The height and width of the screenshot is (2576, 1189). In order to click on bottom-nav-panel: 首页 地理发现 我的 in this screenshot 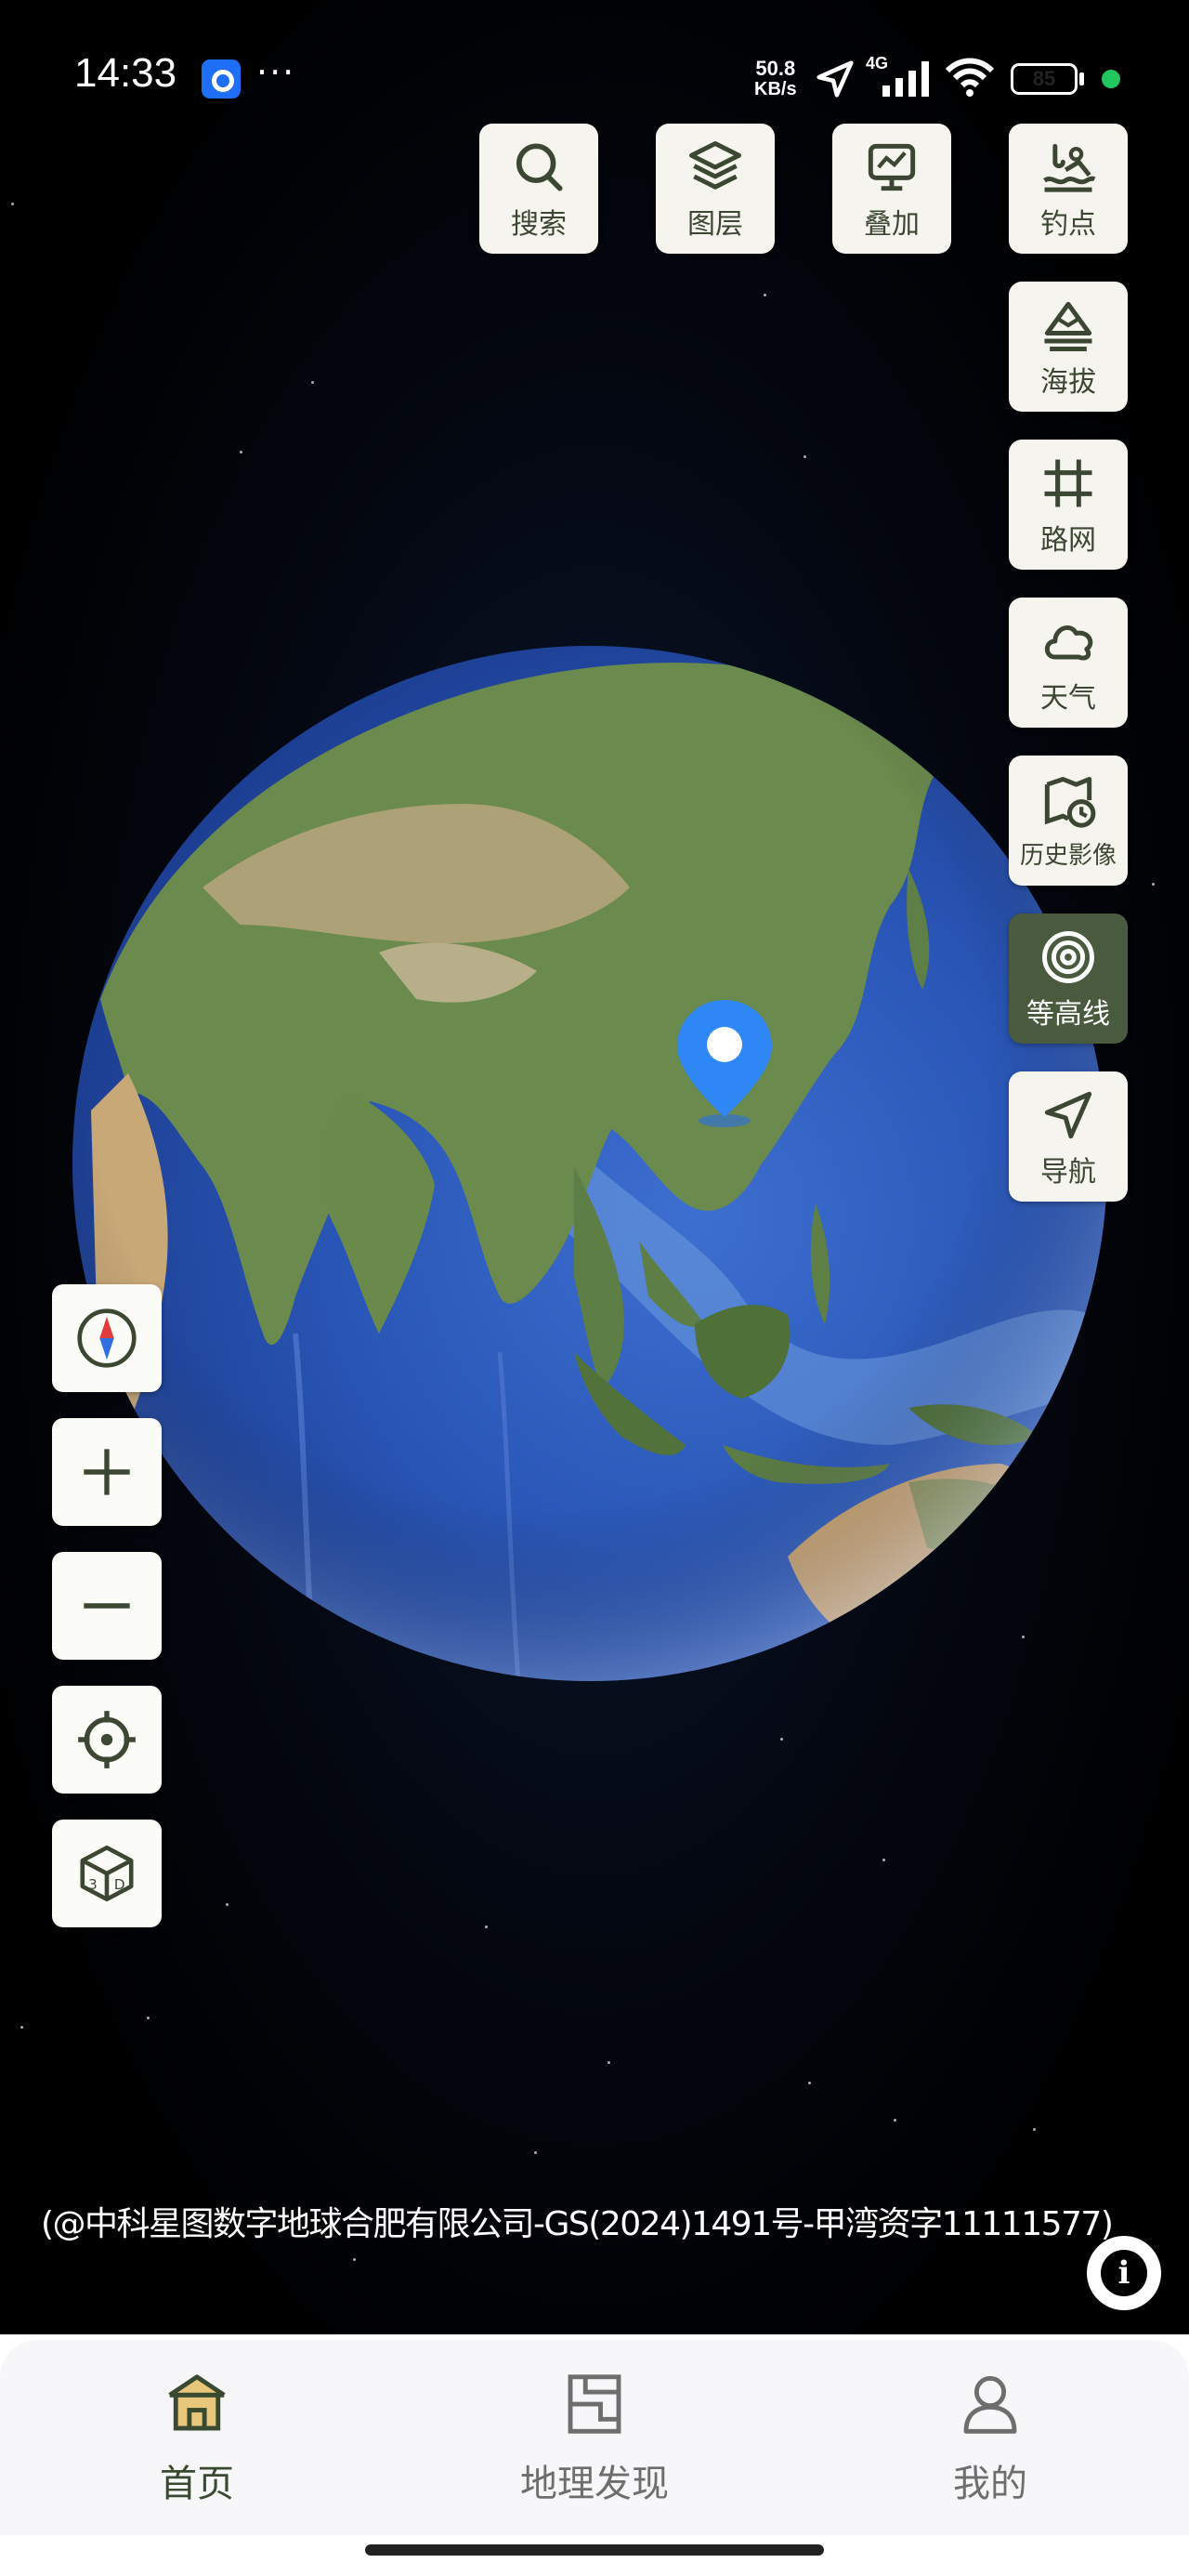, I will do `click(594, 2437)`.